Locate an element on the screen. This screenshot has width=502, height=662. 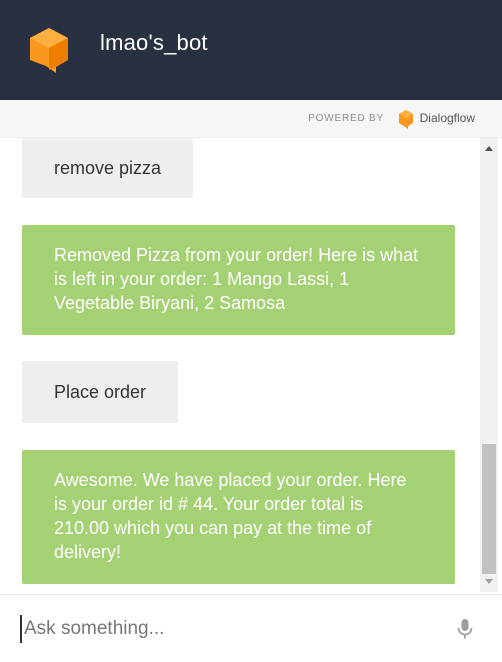
scroll-thumb is located at coordinates (489, 509).